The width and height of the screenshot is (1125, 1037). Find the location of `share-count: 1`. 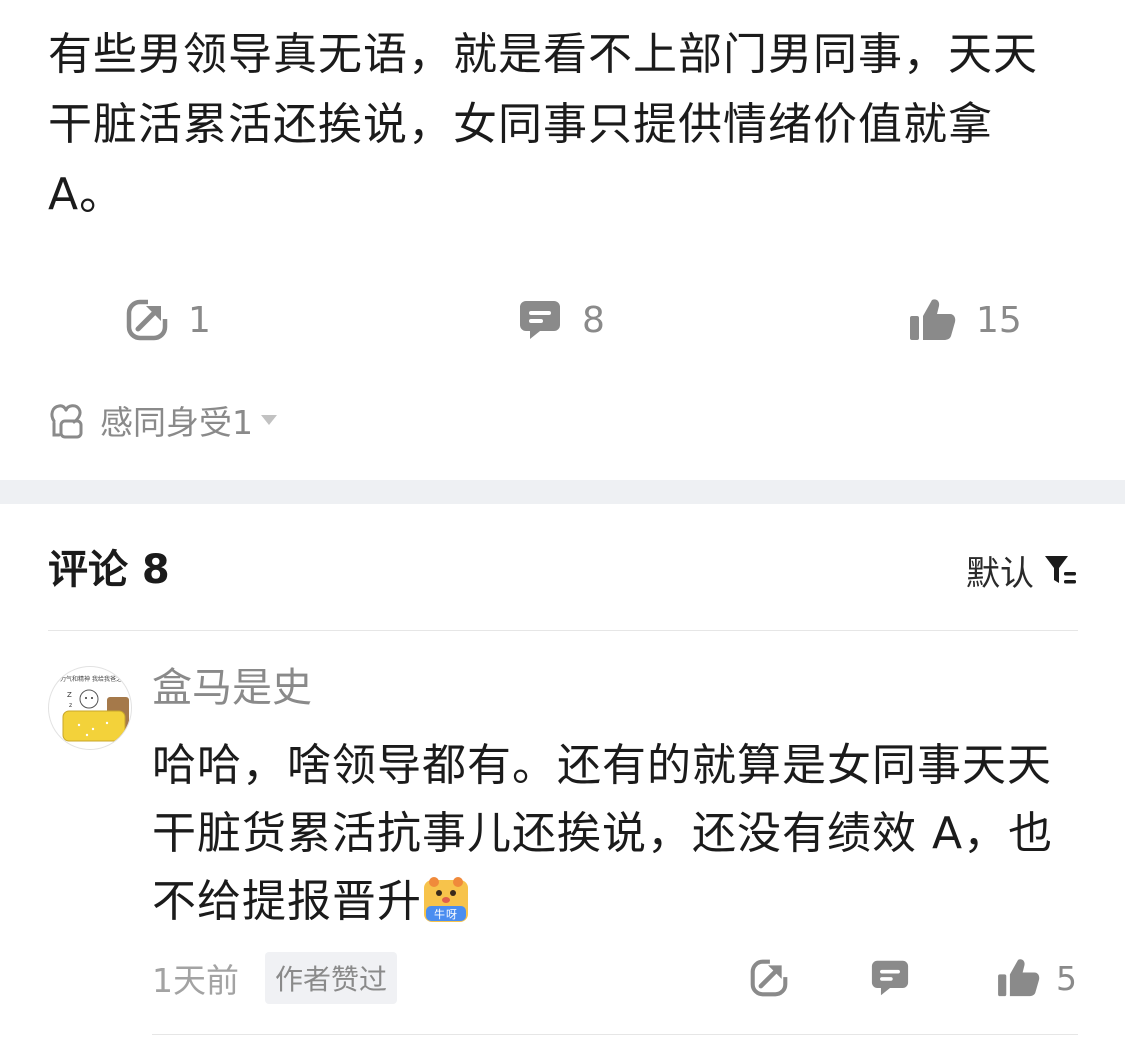

share-count: 1 is located at coordinates (199, 320).